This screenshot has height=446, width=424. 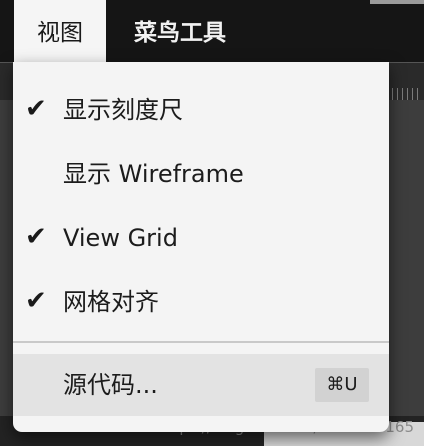 I want to click on menu-runoob-tools: 菜鸟工具, so click(x=180, y=31).